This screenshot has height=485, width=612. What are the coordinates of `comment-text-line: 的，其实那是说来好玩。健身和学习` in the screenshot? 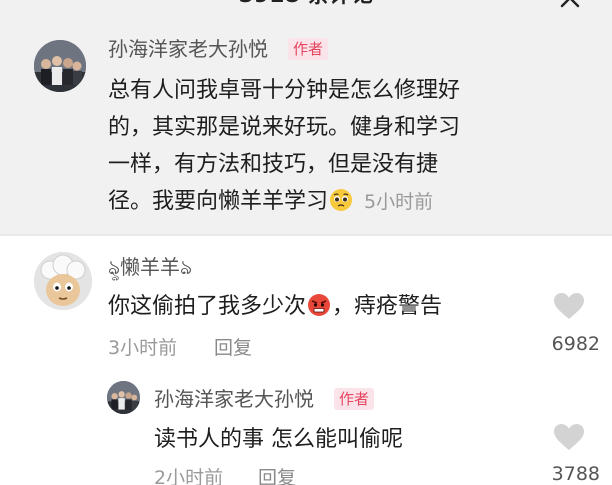 It's located at (284, 127).